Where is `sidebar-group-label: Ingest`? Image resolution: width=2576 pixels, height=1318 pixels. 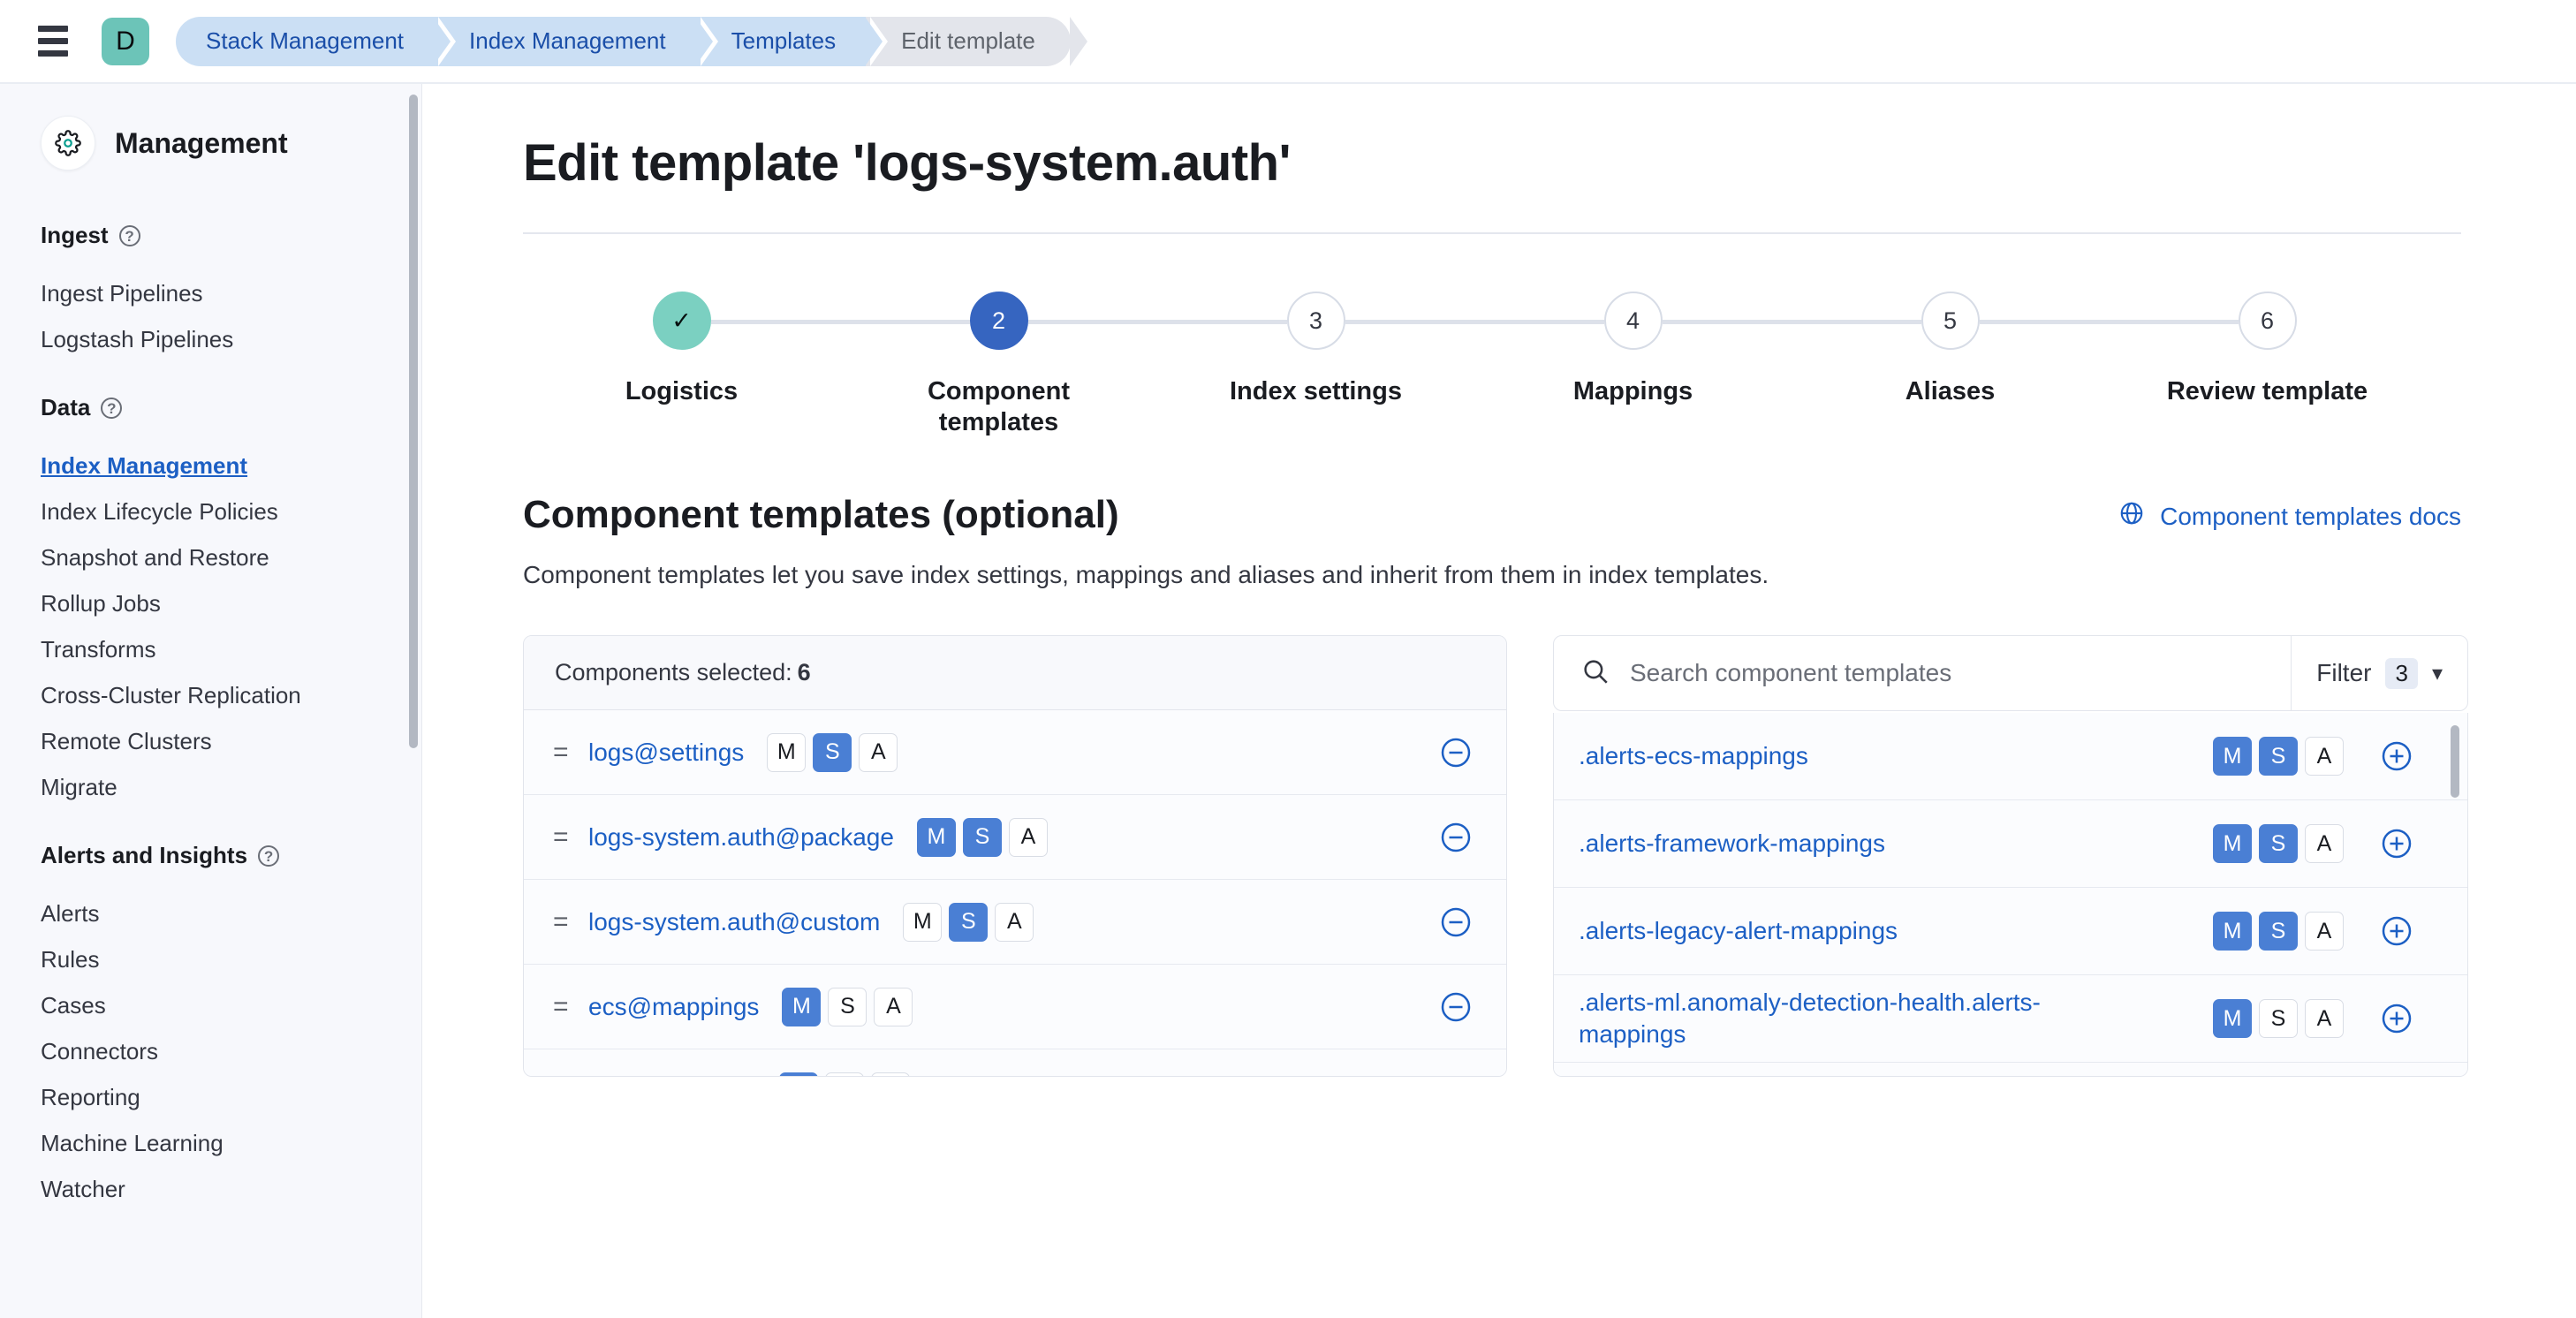
sidebar-group-label: Ingest is located at coordinates (75, 235).